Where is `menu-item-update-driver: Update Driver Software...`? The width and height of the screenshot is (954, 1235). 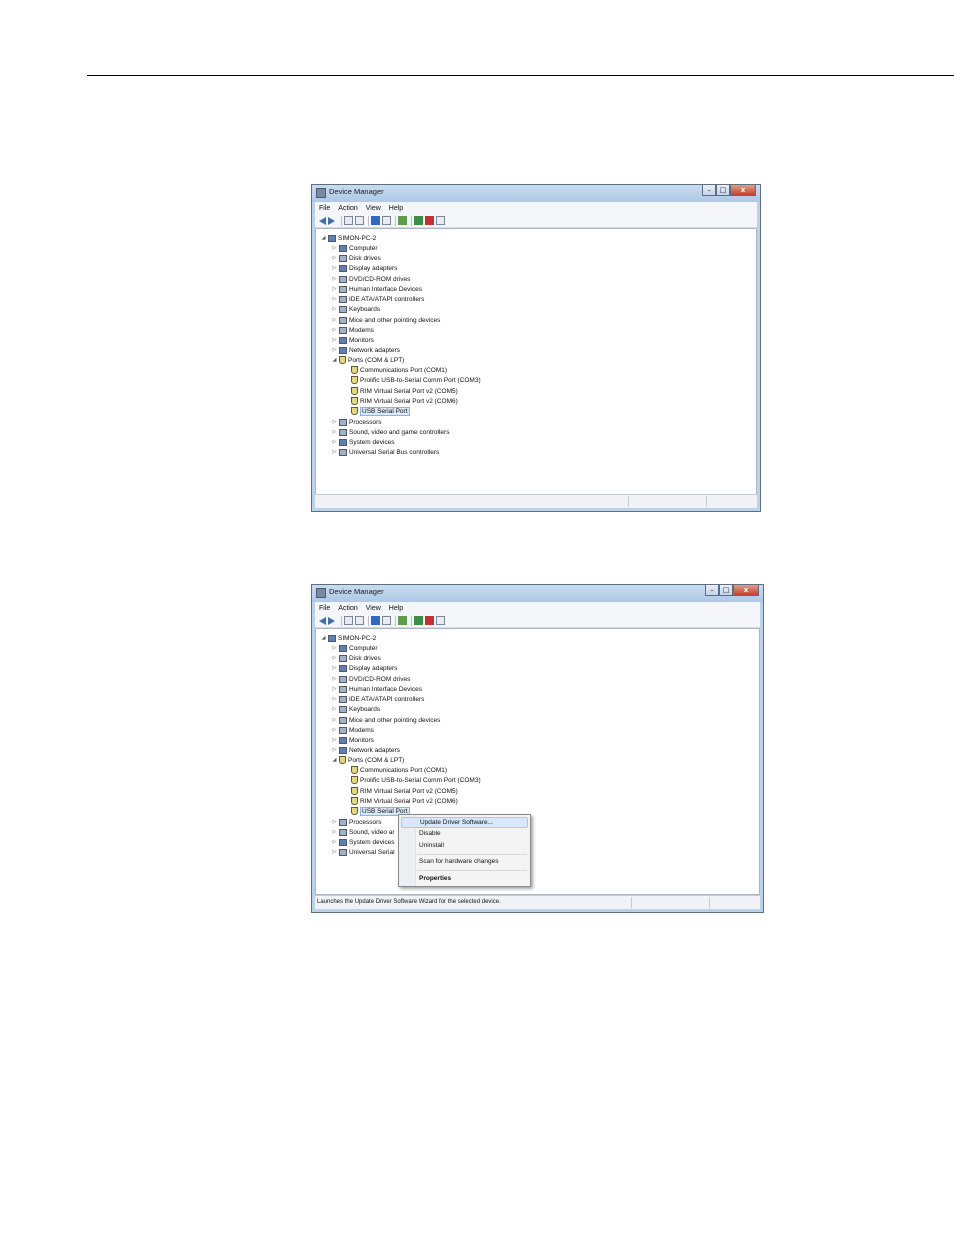
menu-item-update-driver: Update Driver Software... is located at coordinates (464, 822).